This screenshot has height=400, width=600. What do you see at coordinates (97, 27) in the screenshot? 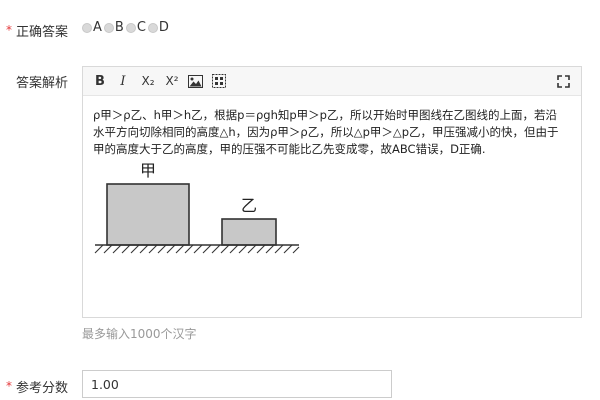
I see `option-label: A` at bounding box center [97, 27].